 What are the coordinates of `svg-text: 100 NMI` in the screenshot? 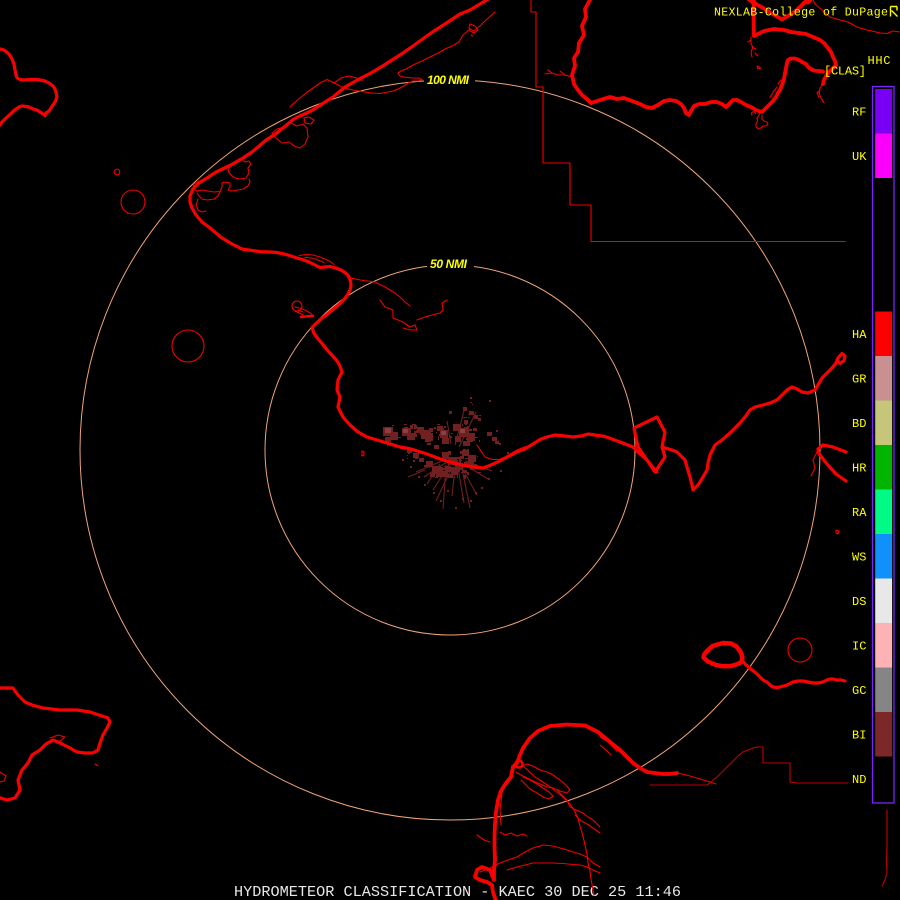 It's located at (448, 80).